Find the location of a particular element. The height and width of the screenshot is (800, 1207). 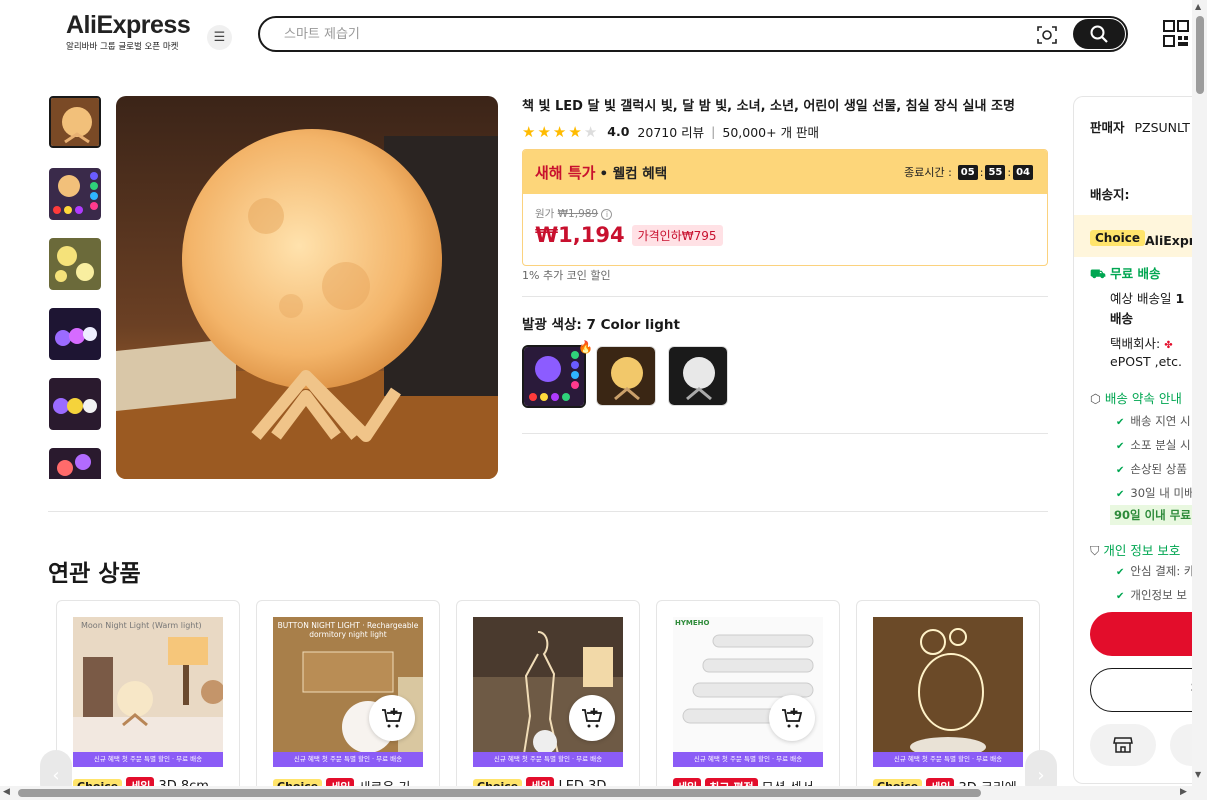

shield-icon: ⛉ is located at coordinates (1095, 550).